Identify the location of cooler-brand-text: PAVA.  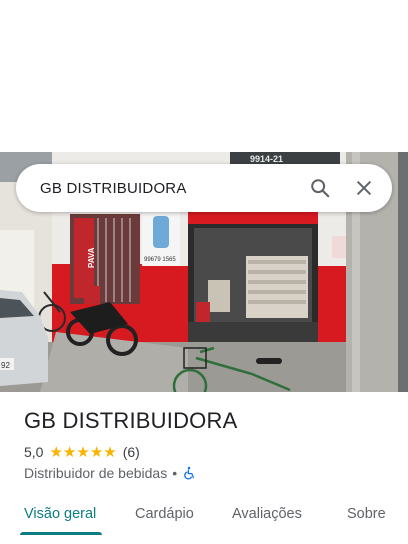
(91, 257).